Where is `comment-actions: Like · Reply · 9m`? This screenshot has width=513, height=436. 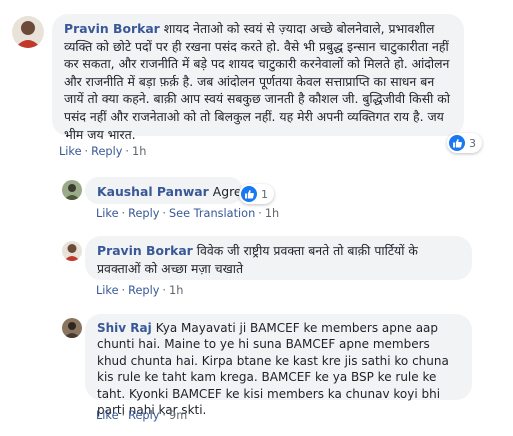
comment-actions: Like · Reply · 9m is located at coordinates (141, 415).